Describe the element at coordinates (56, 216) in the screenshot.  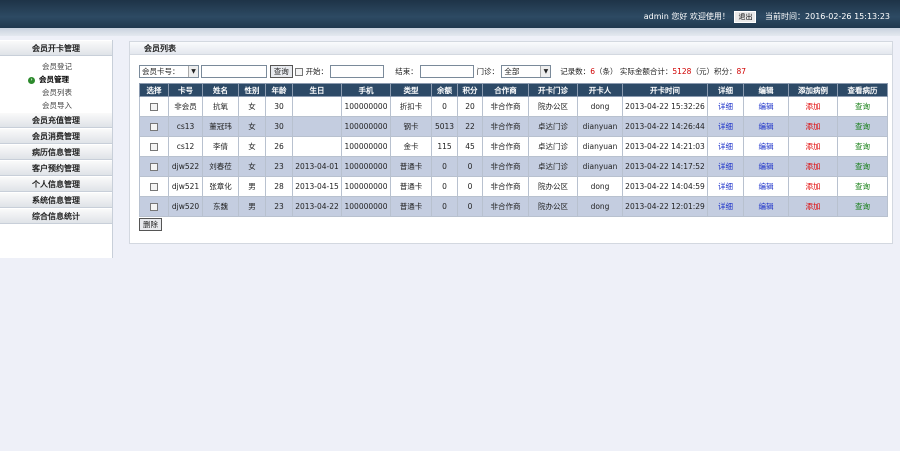
I see `menu-statistics: 综合信息统计` at that location.